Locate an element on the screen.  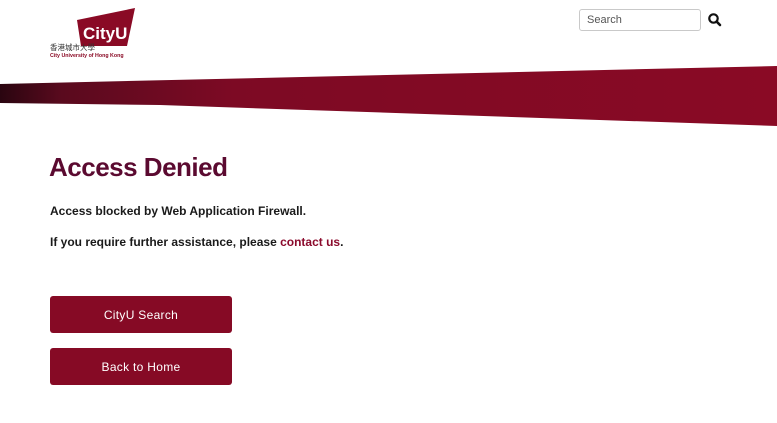
search-icon is located at coordinates (715, 20).